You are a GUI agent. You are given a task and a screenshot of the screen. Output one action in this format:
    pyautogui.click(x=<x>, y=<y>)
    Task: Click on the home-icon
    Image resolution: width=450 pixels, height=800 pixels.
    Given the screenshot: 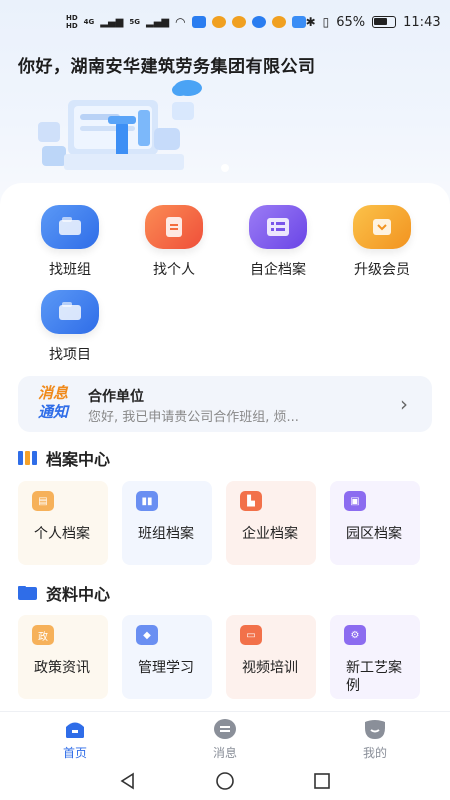 What is the action you would take?
    pyautogui.click(x=75, y=730)
    